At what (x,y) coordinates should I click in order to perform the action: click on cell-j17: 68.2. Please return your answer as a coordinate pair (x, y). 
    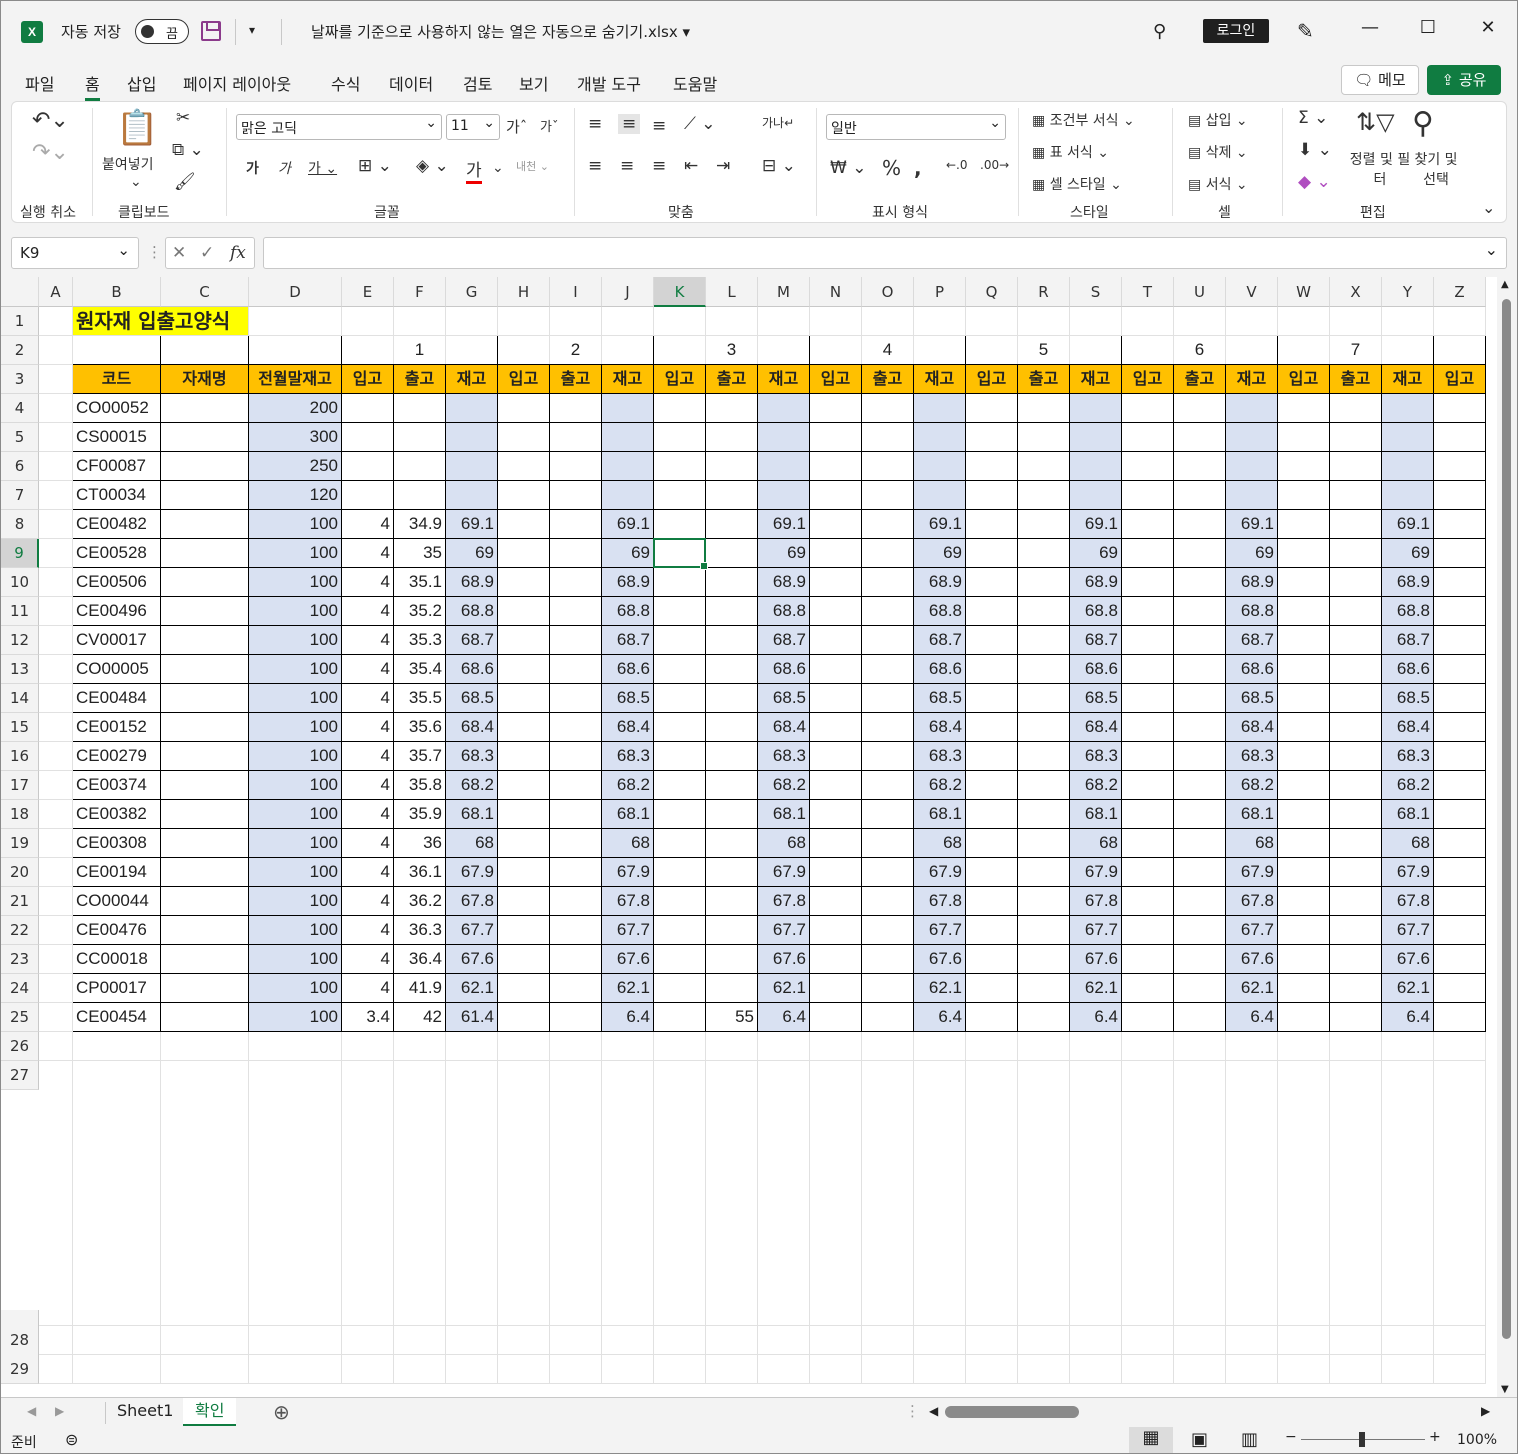
    Looking at the image, I should click on (628, 785).